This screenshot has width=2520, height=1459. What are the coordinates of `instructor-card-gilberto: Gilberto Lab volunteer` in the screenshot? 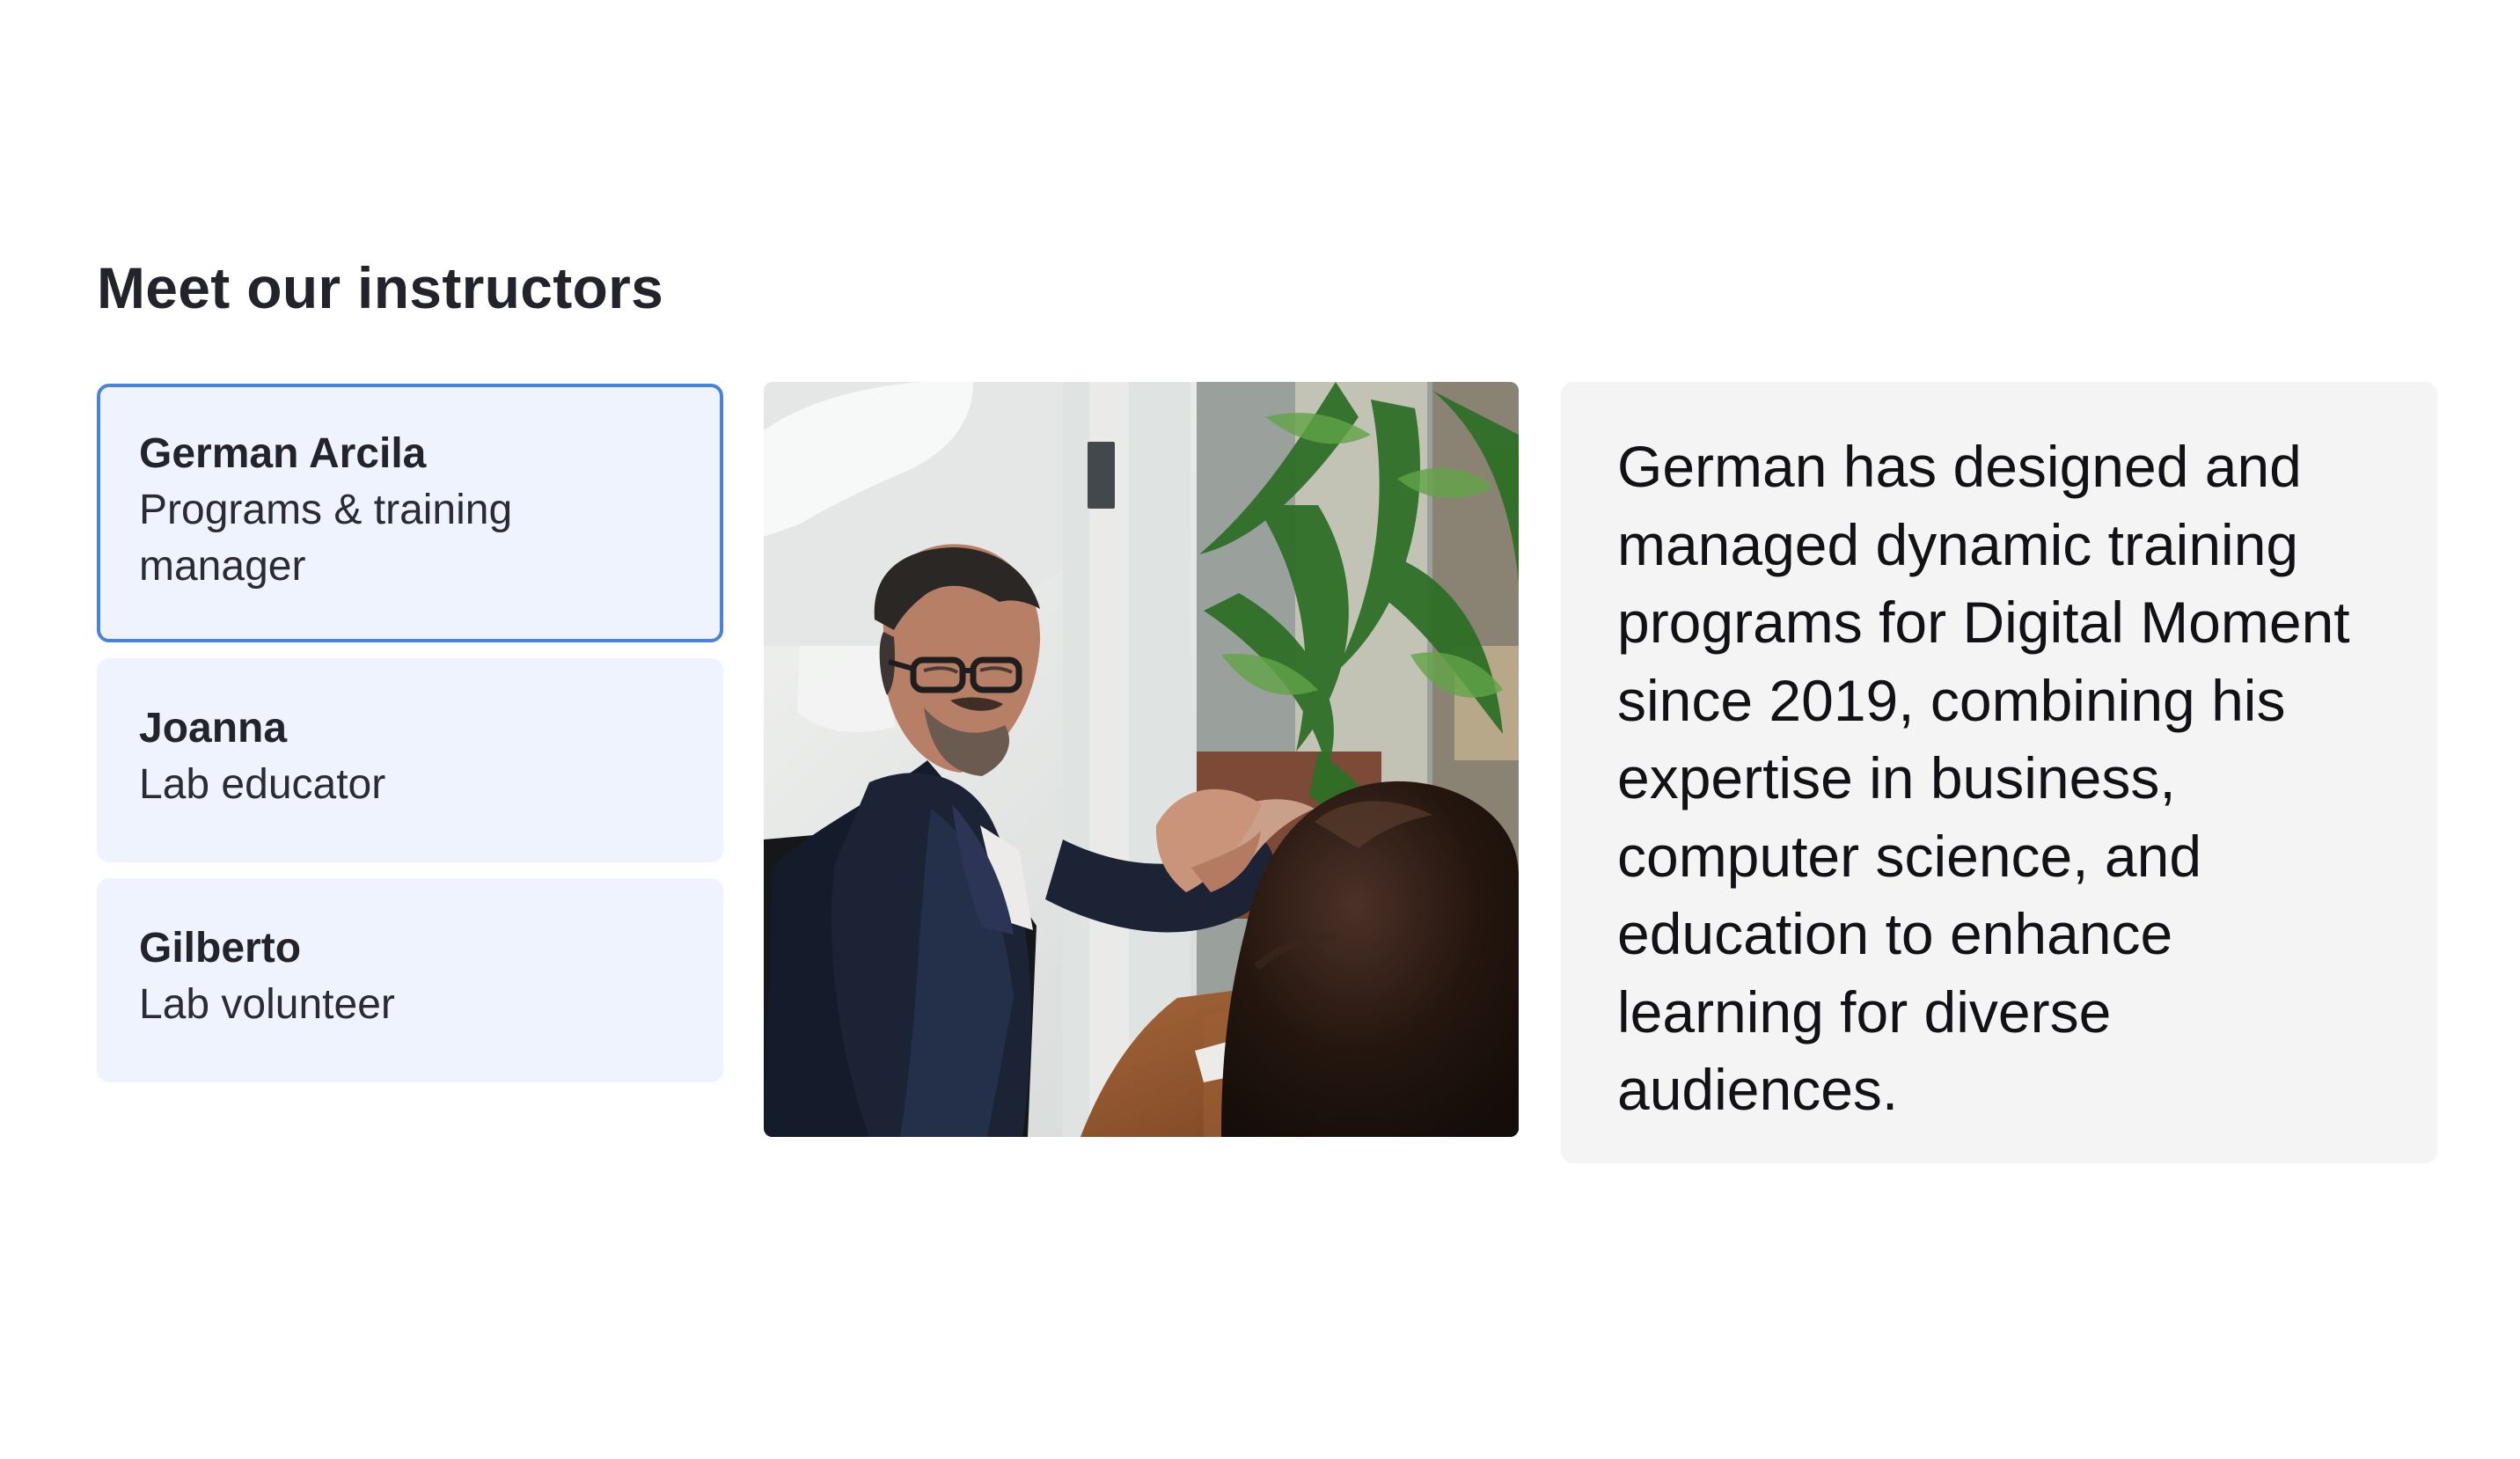 It's located at (410, 980).